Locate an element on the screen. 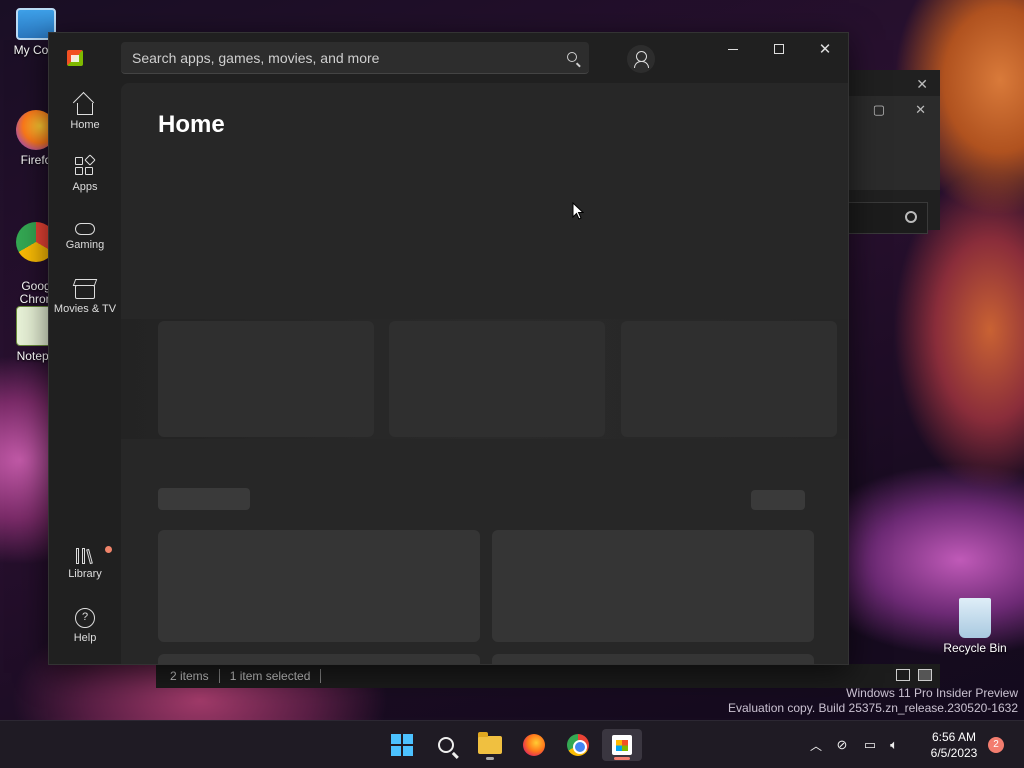  library-icon is located at coordinates (85, 555).